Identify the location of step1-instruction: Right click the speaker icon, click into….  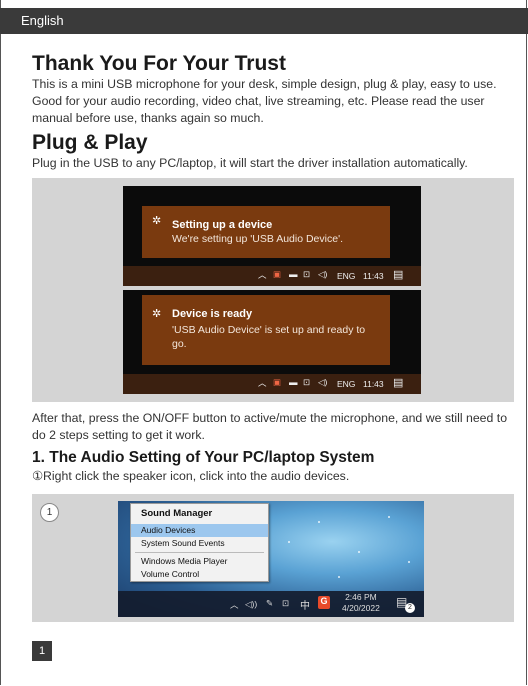
(196, 476).